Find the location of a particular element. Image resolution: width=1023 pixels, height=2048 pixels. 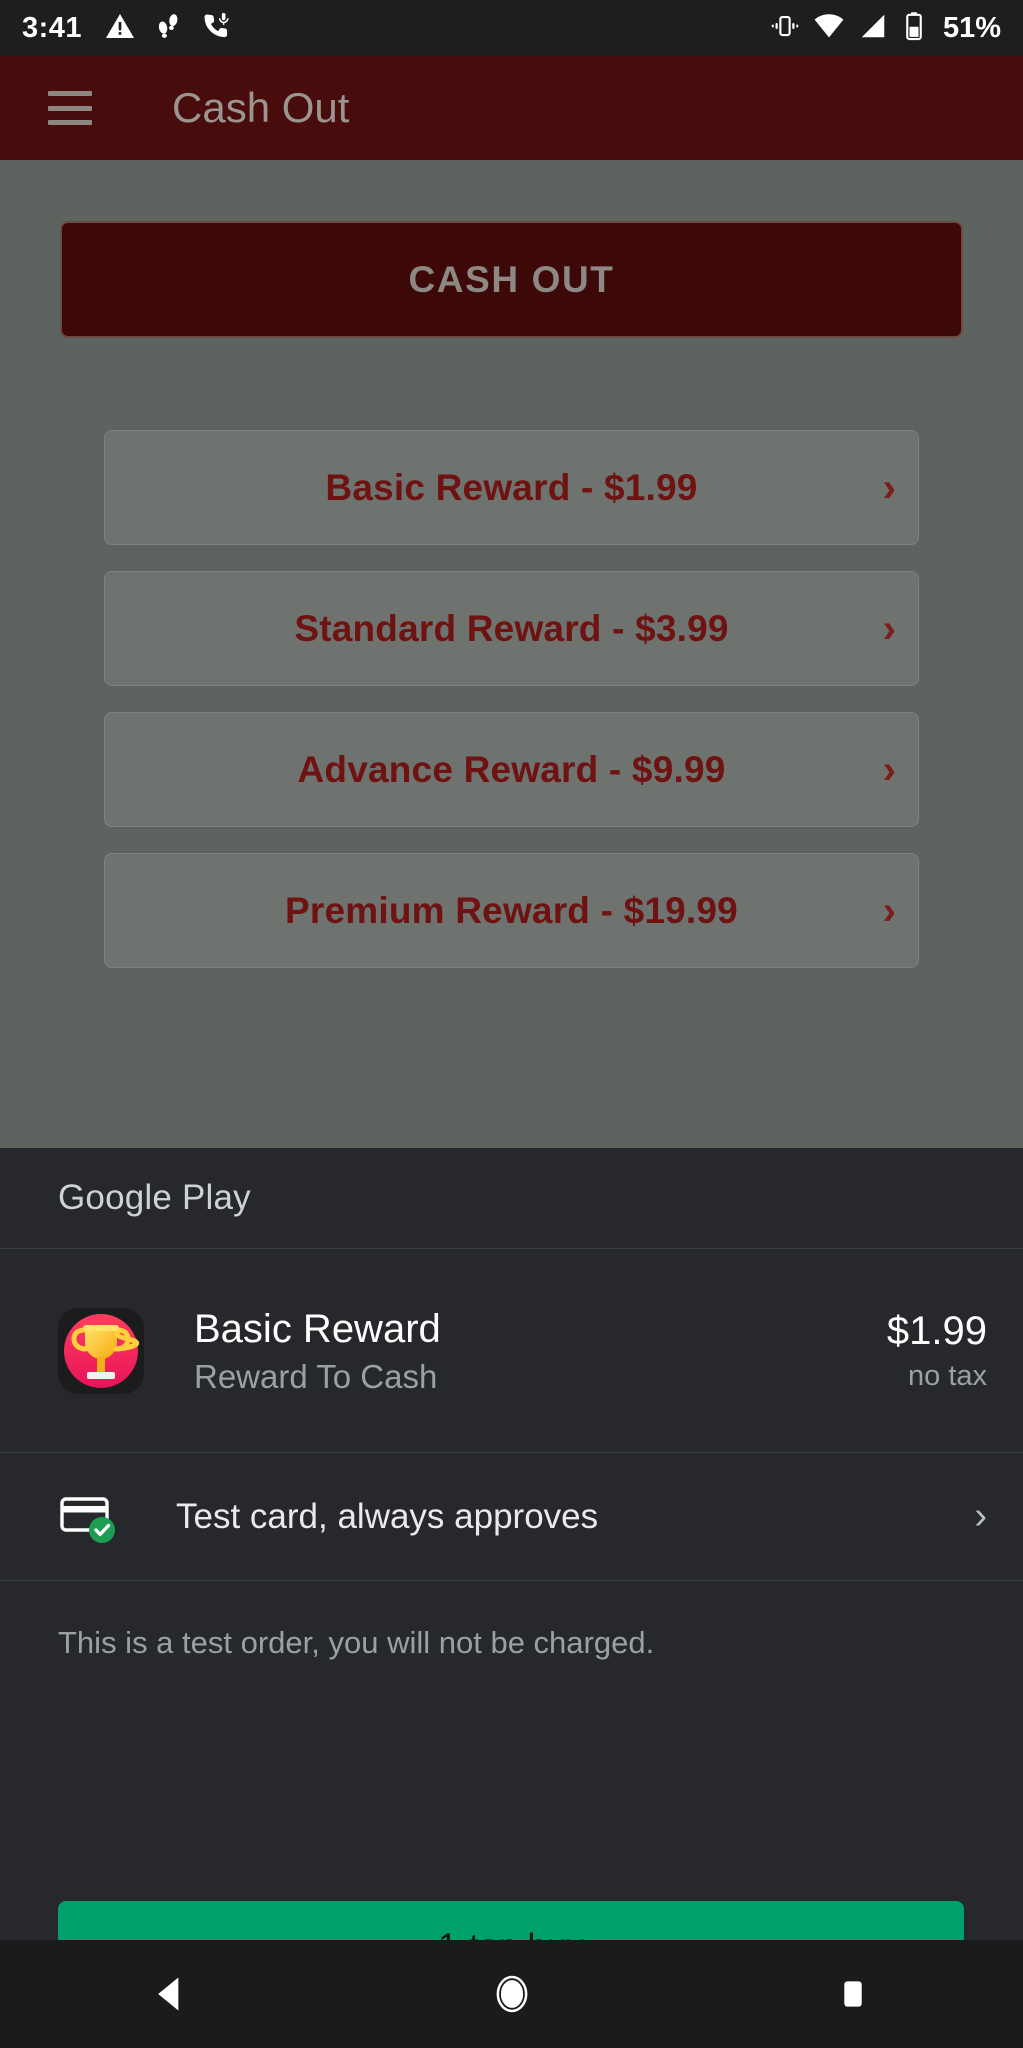

footsteps-icon is located at coordinates (168, 28).